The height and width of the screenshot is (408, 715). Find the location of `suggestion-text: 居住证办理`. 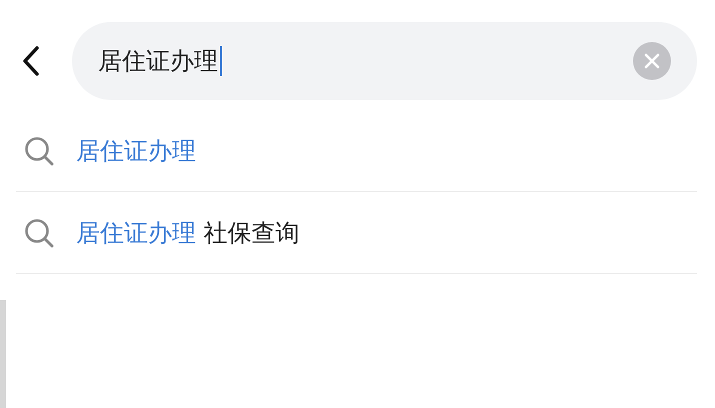

suggestion-text: 居住证办理 is located at coordinates (136, 151).